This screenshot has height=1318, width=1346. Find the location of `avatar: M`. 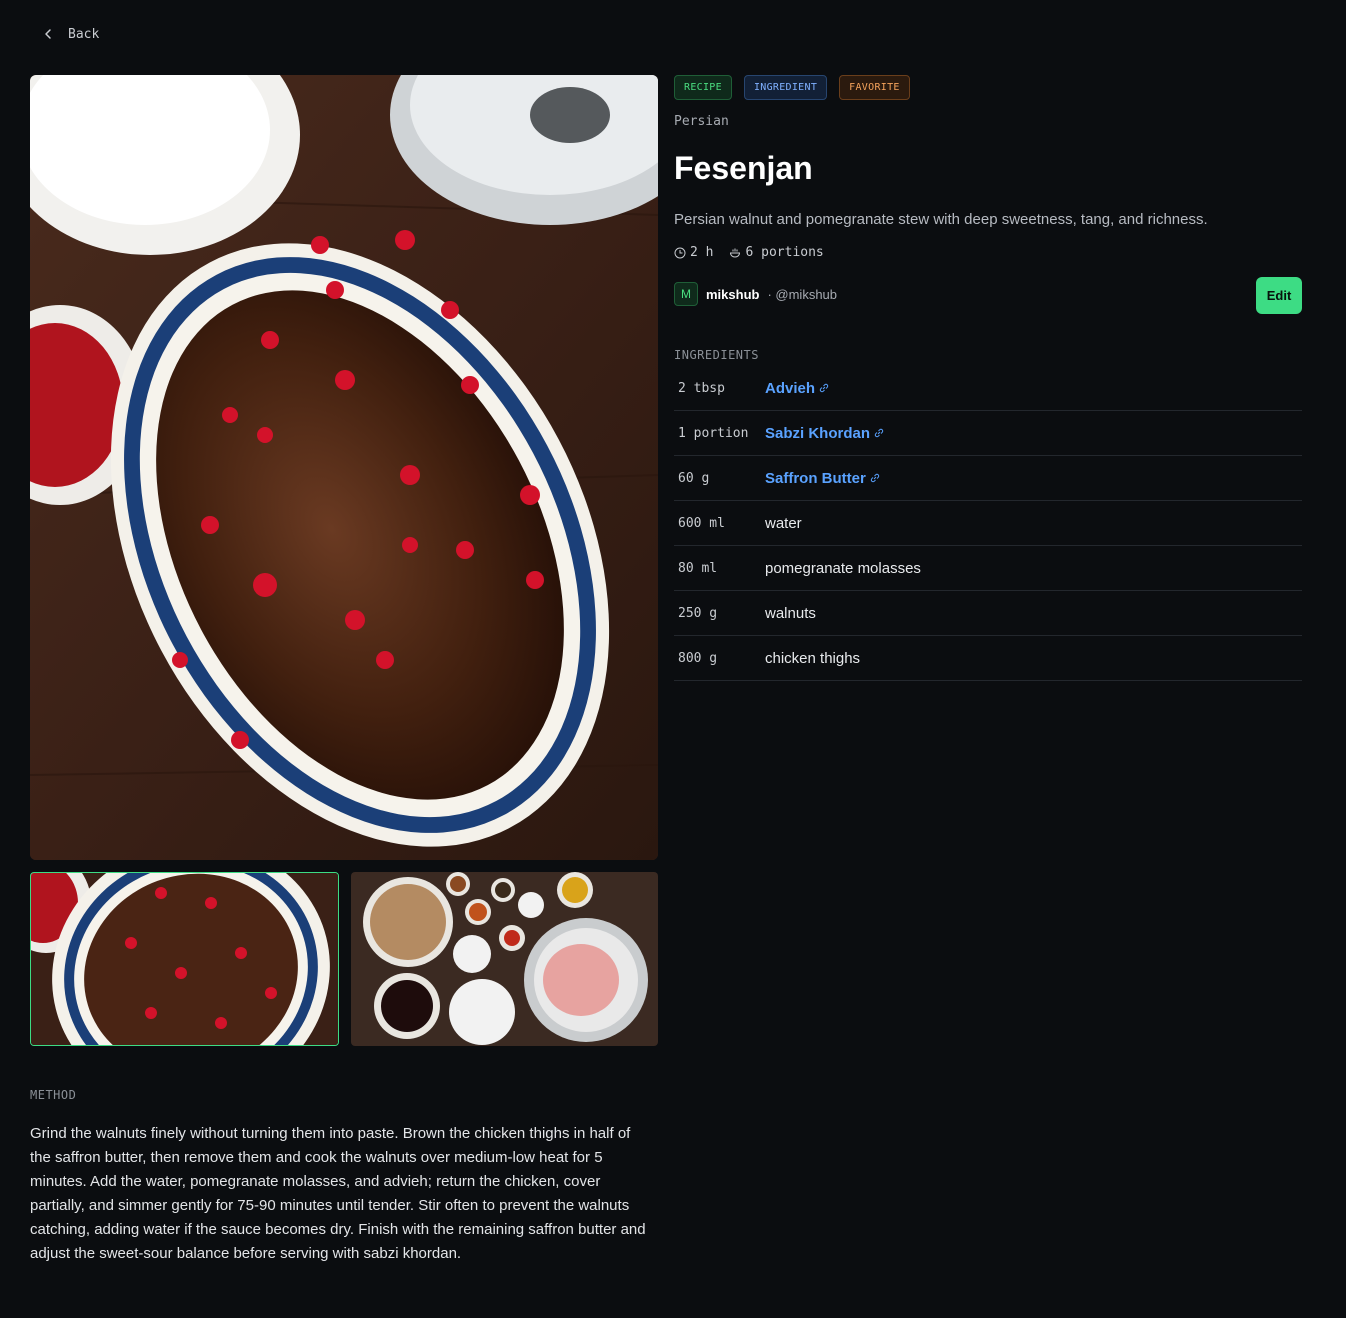

avatar: M is located at coordinates (686, 294).